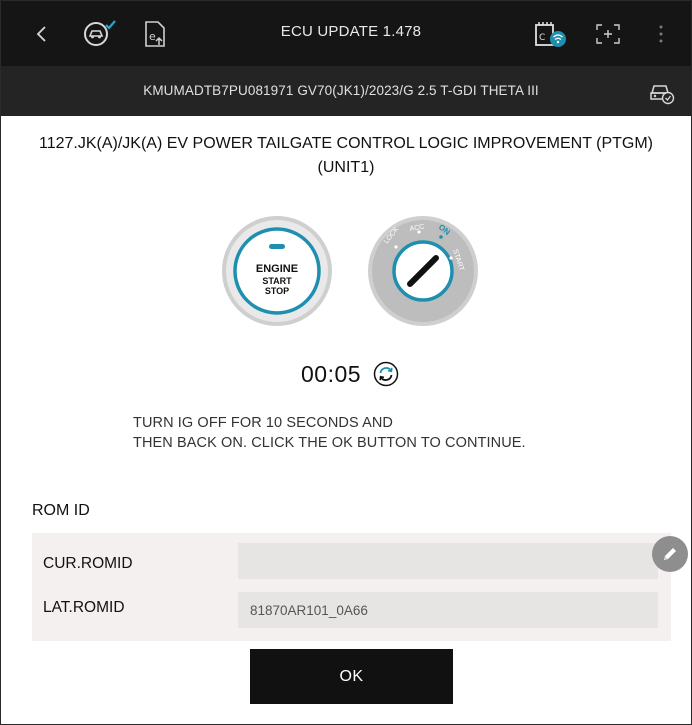 This screenshot has width=692, height=725. I want to click on instruction-line1: TURN IG OFF FOR 10 SECONDS AND, so click(263, 423).